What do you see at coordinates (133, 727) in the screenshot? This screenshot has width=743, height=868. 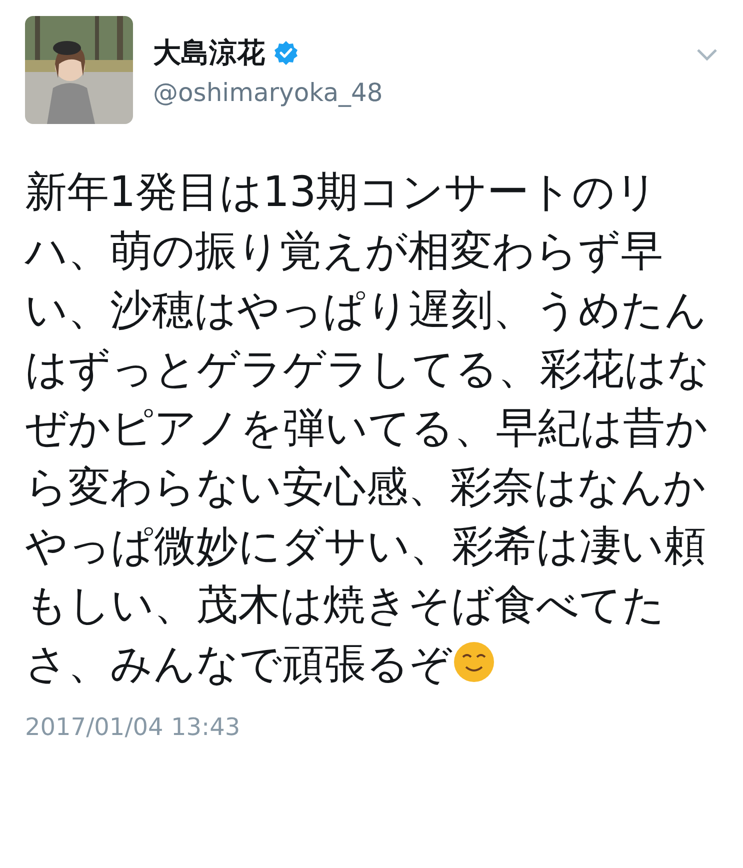 I see `timestamp: 2017/01/04 13:43` at bounding box center [133, 727].